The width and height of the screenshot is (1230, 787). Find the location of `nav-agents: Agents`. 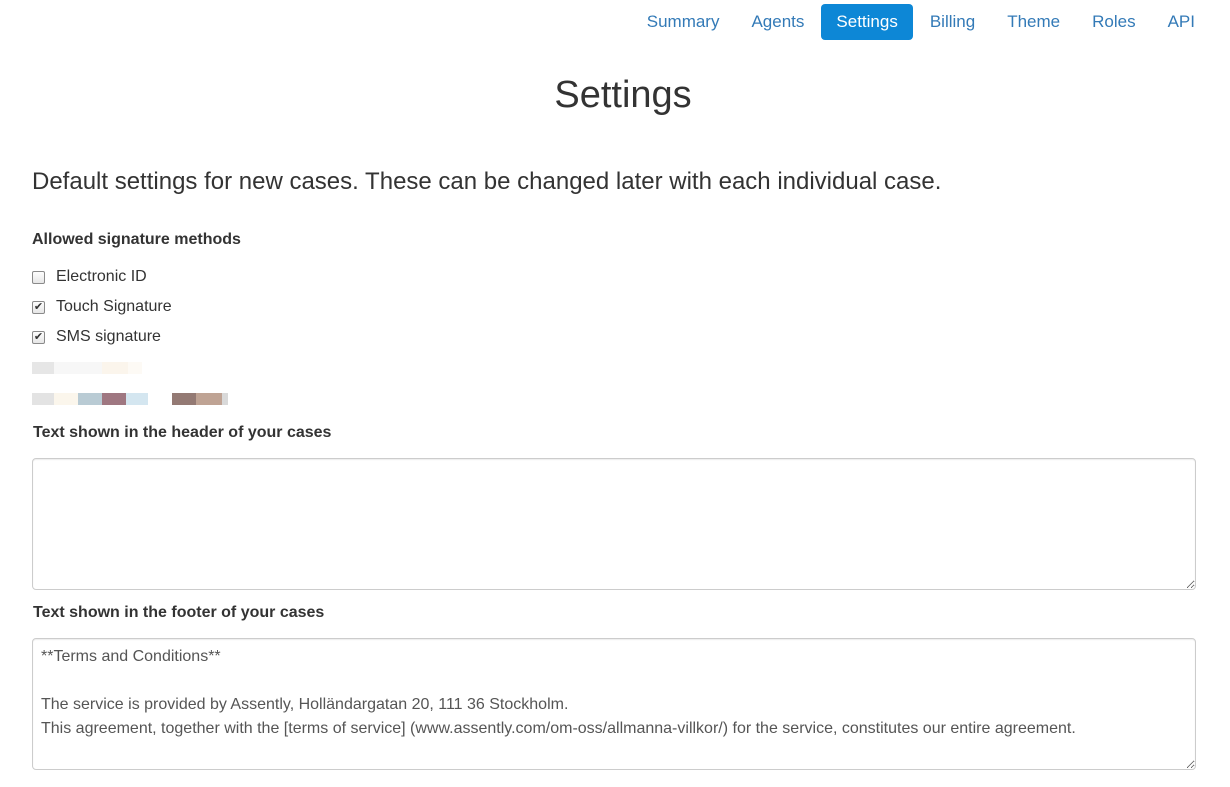

nav-agents: Agents is located at coordinates (777, 22).